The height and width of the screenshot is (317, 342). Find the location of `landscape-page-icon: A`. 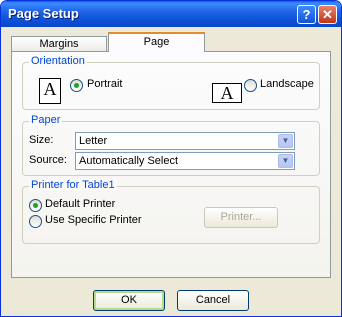

landscape-page-icon: A is located at coordinates (227, 93).